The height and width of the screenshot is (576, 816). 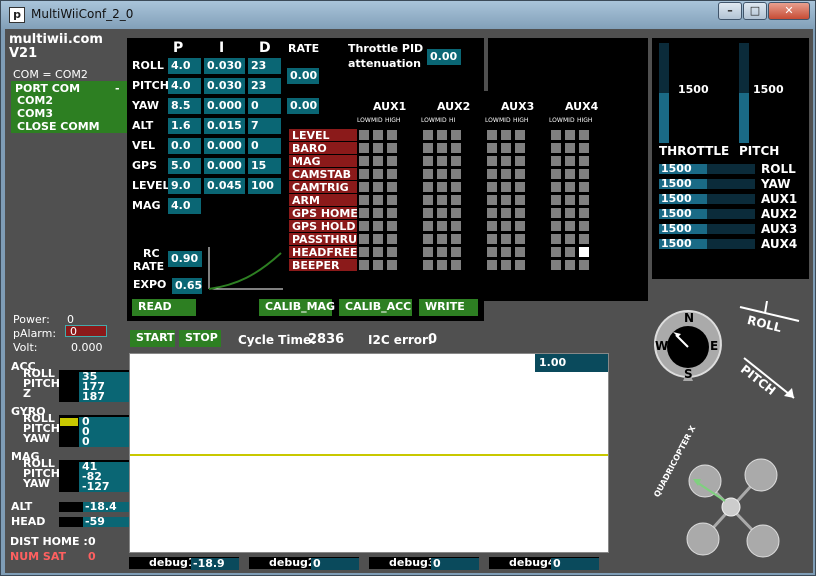 What do you see at coordinates (35, 113) in the screenshot?
I see `port-item-com3: COM3` at bounding box center [35, 113].